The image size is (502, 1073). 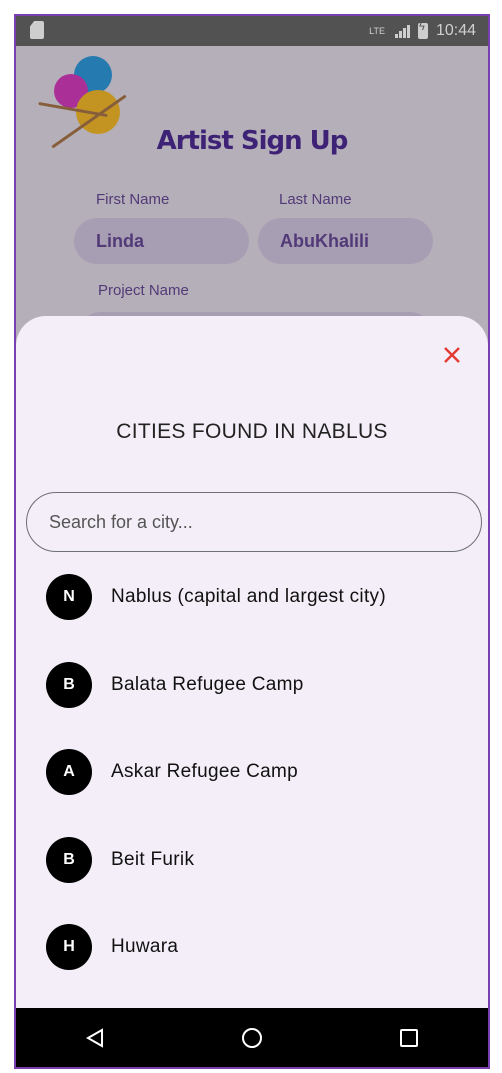 I want to click on city-list-item: A Askar Refugee Camp, so click(x=252, y=793).